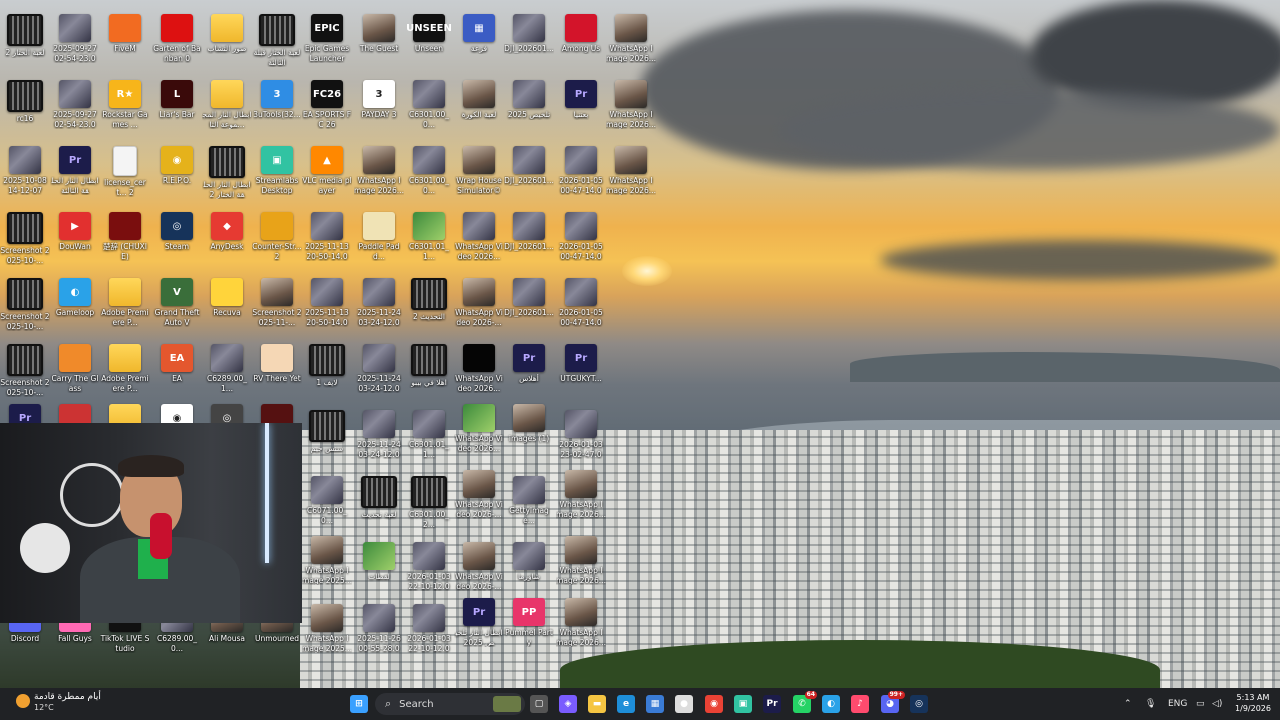 This screenshot has width=1280, height=720. Describe the element at coordinates (359, 704) in the screenshot. I see `start-button: ⊞` at that location.